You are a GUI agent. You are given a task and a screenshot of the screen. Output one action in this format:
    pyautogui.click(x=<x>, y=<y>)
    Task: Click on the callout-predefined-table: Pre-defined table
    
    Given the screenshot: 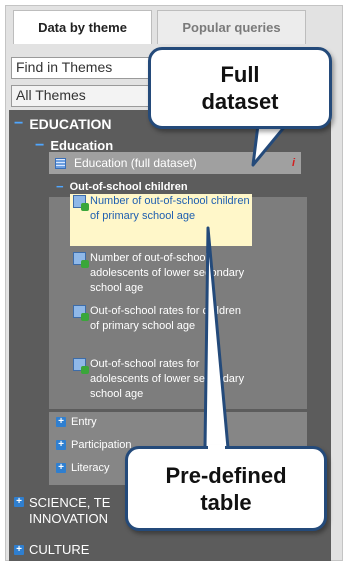 What is the action you would take?
    pyautogui.click(x=226, y=488)
    